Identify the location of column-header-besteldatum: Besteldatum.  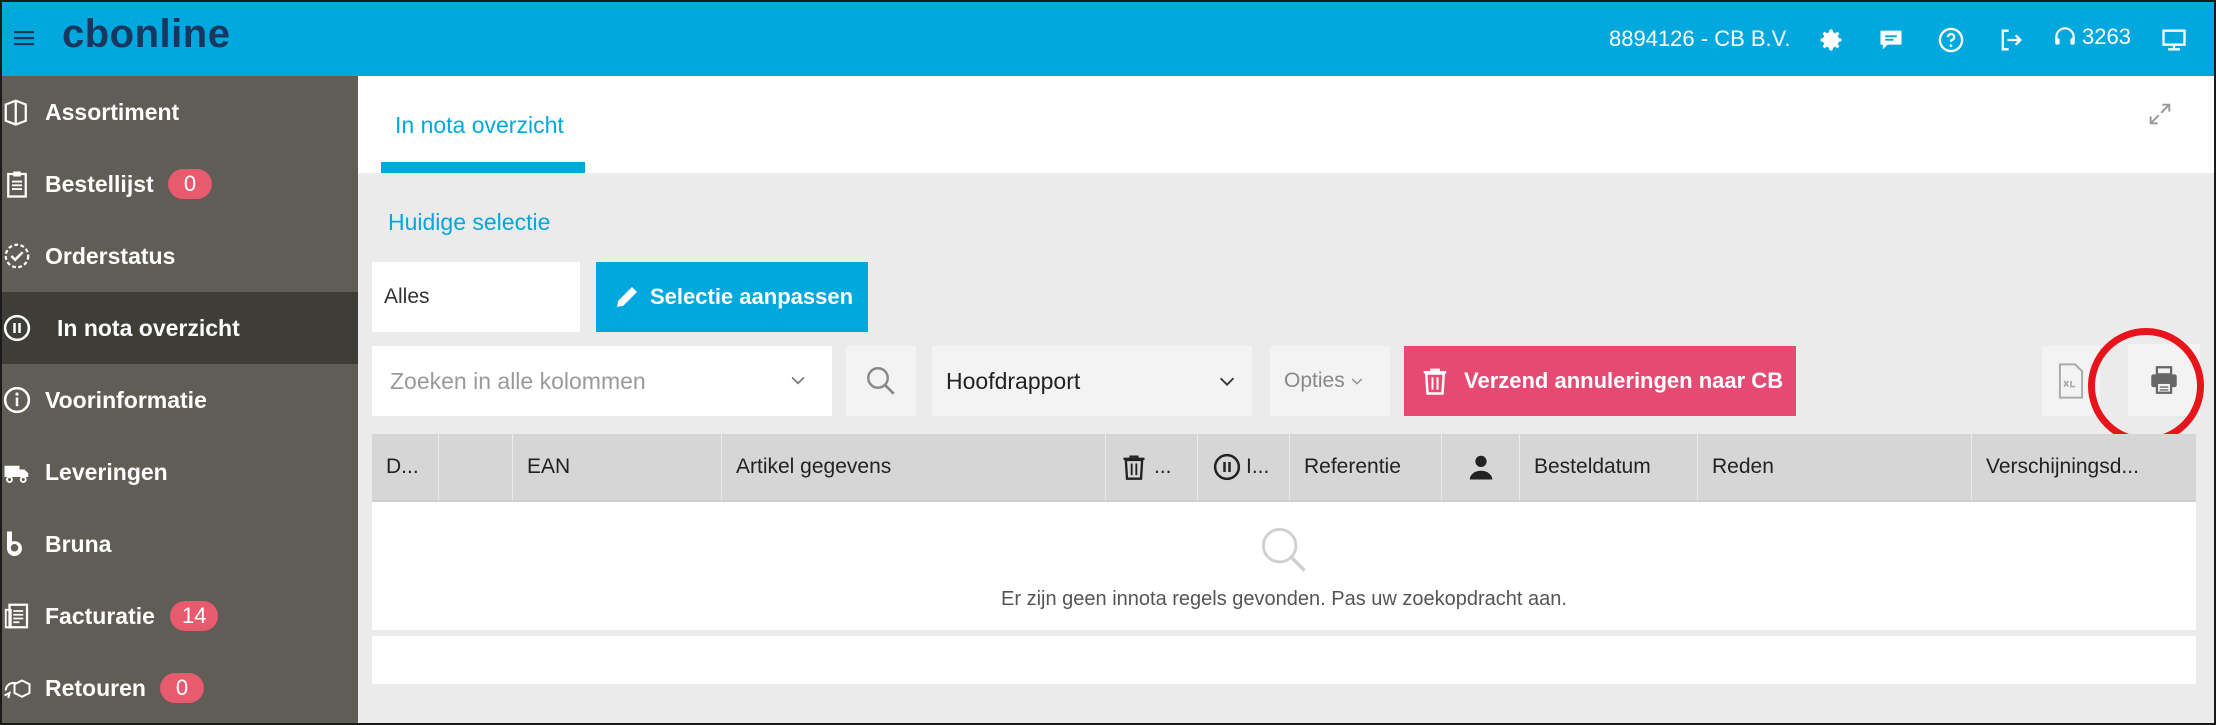
(1609, 467).